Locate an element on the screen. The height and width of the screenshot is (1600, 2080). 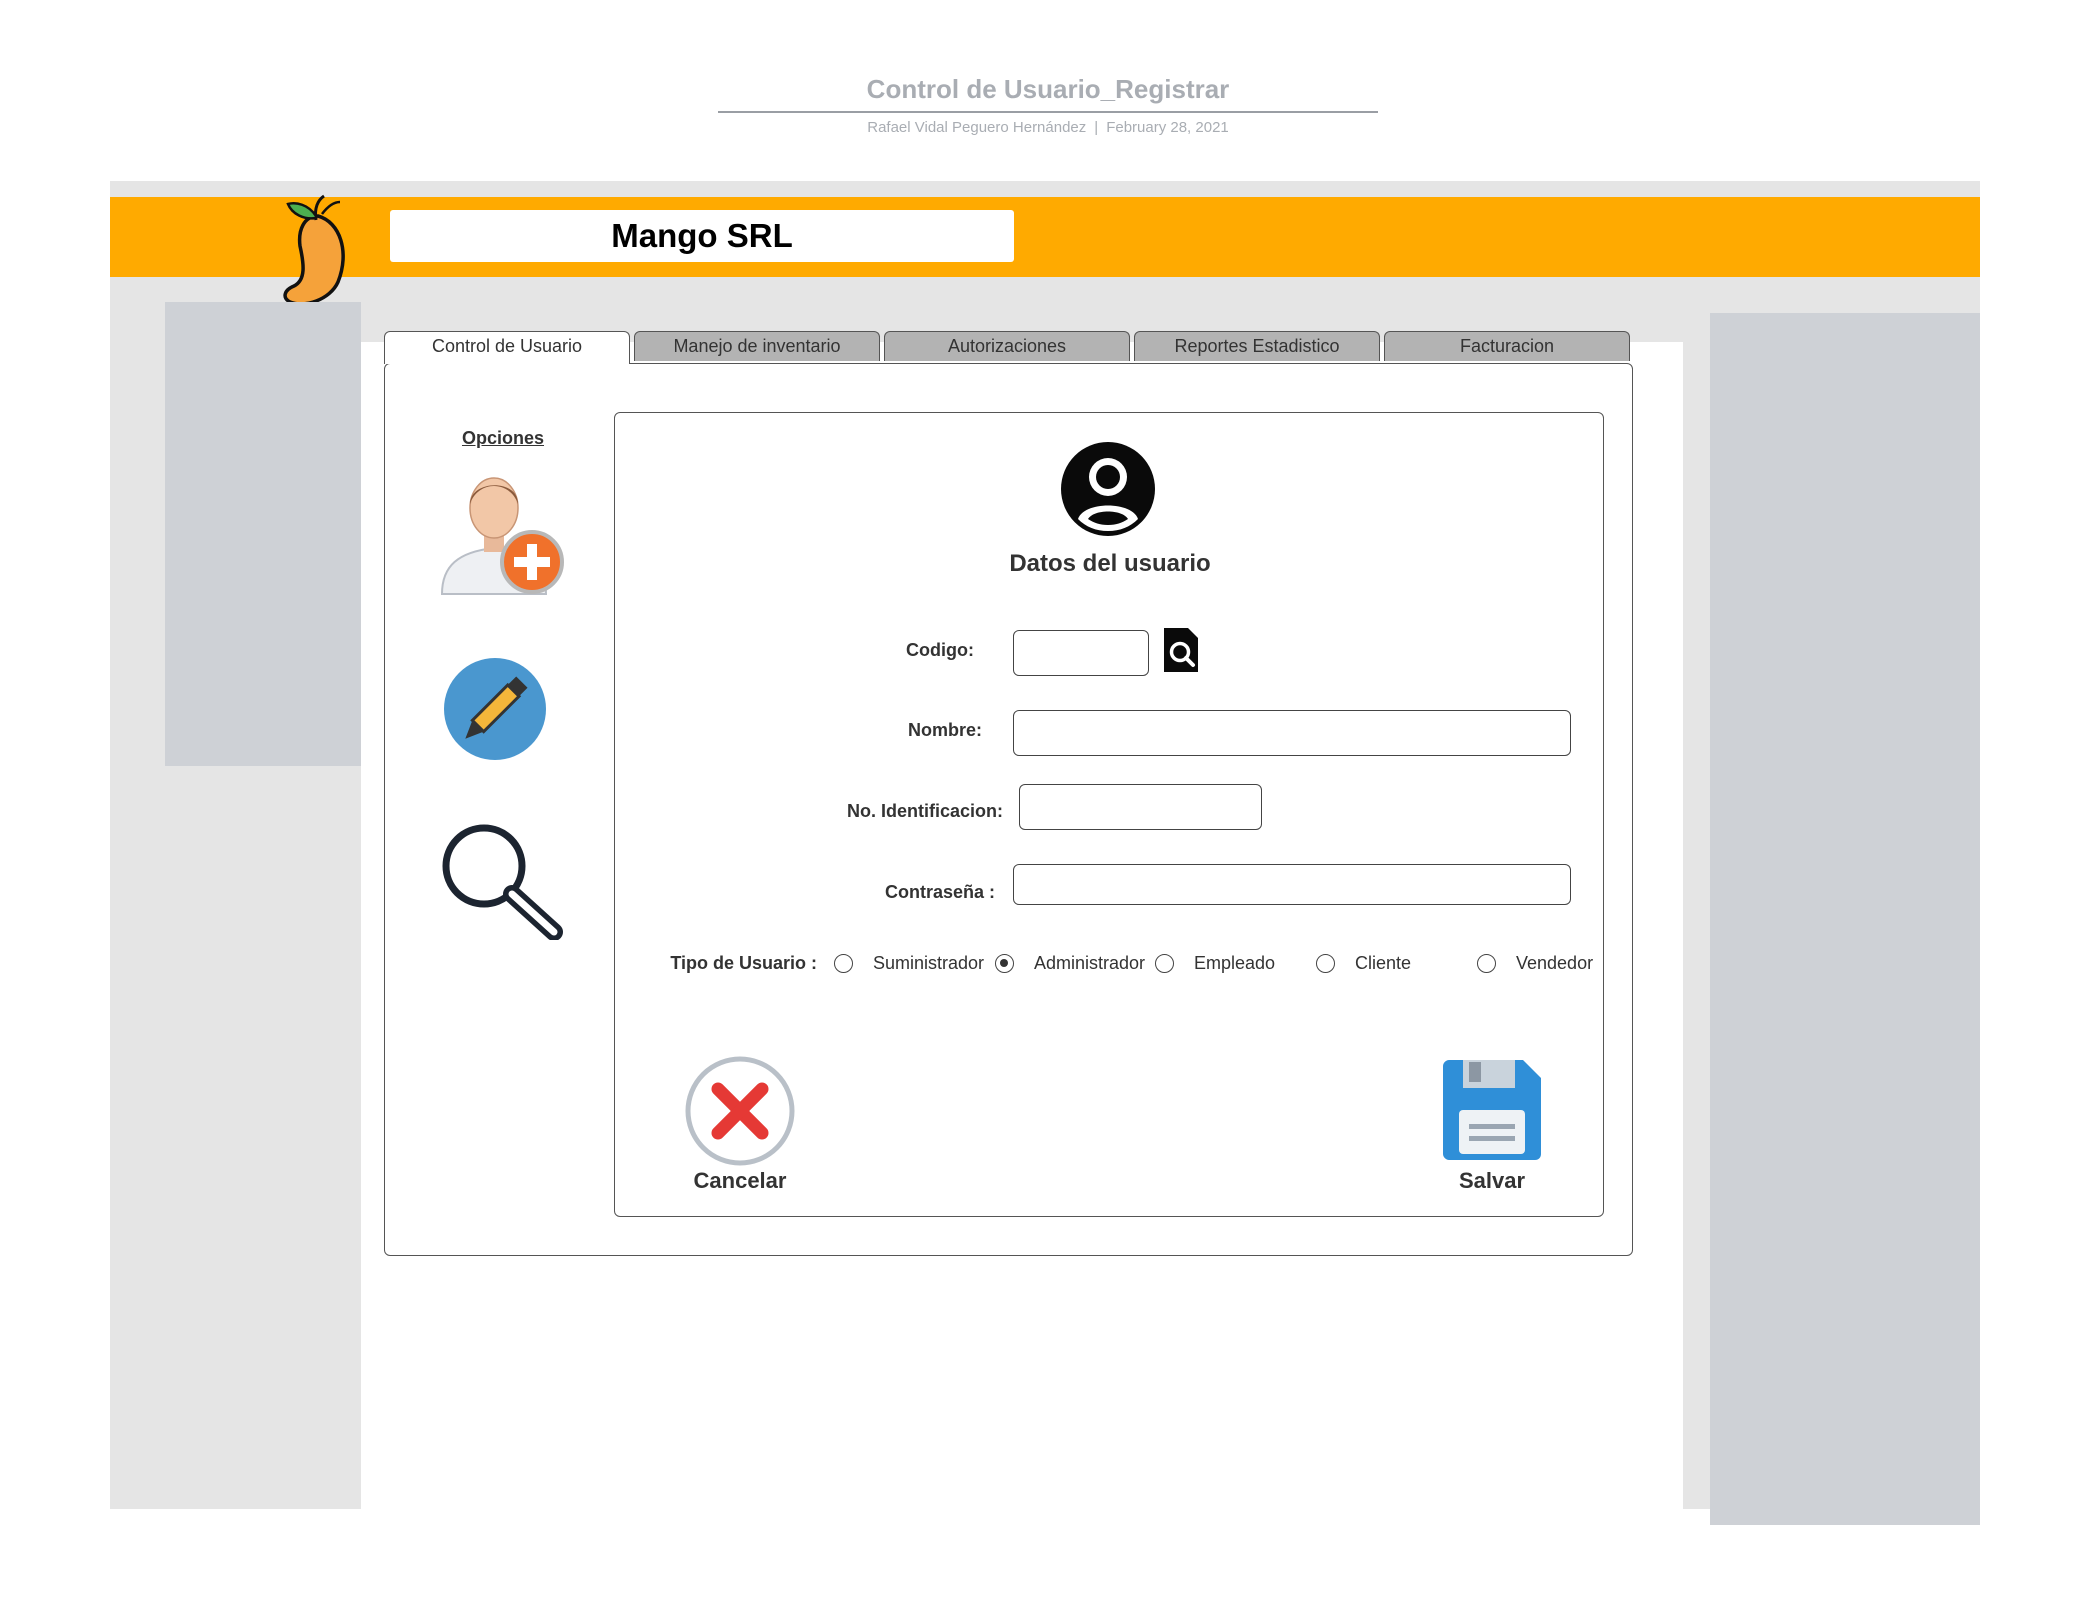
radio-cliente: Cliente is located at coordinates (1363, 963).